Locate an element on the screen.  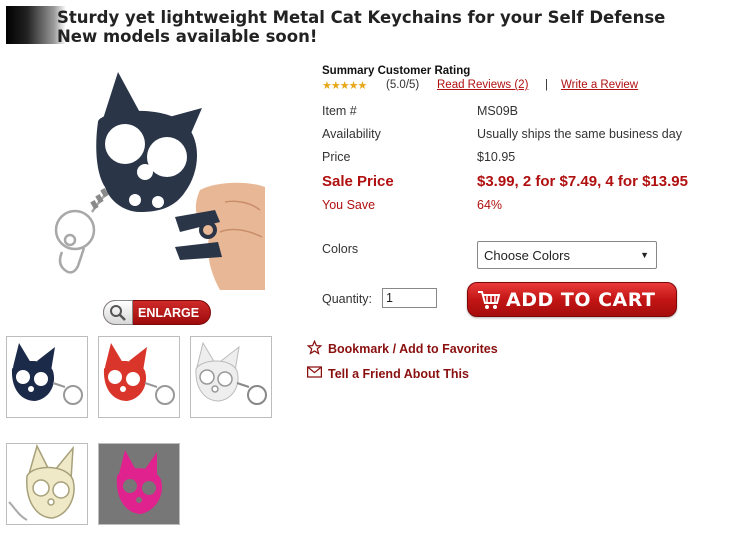
tell-friend-link: Tell a Friend About This is located at coordinates (388, 373).